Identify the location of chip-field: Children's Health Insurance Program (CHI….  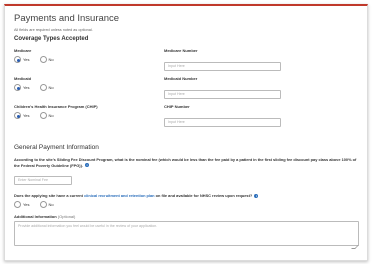
(56, 112).